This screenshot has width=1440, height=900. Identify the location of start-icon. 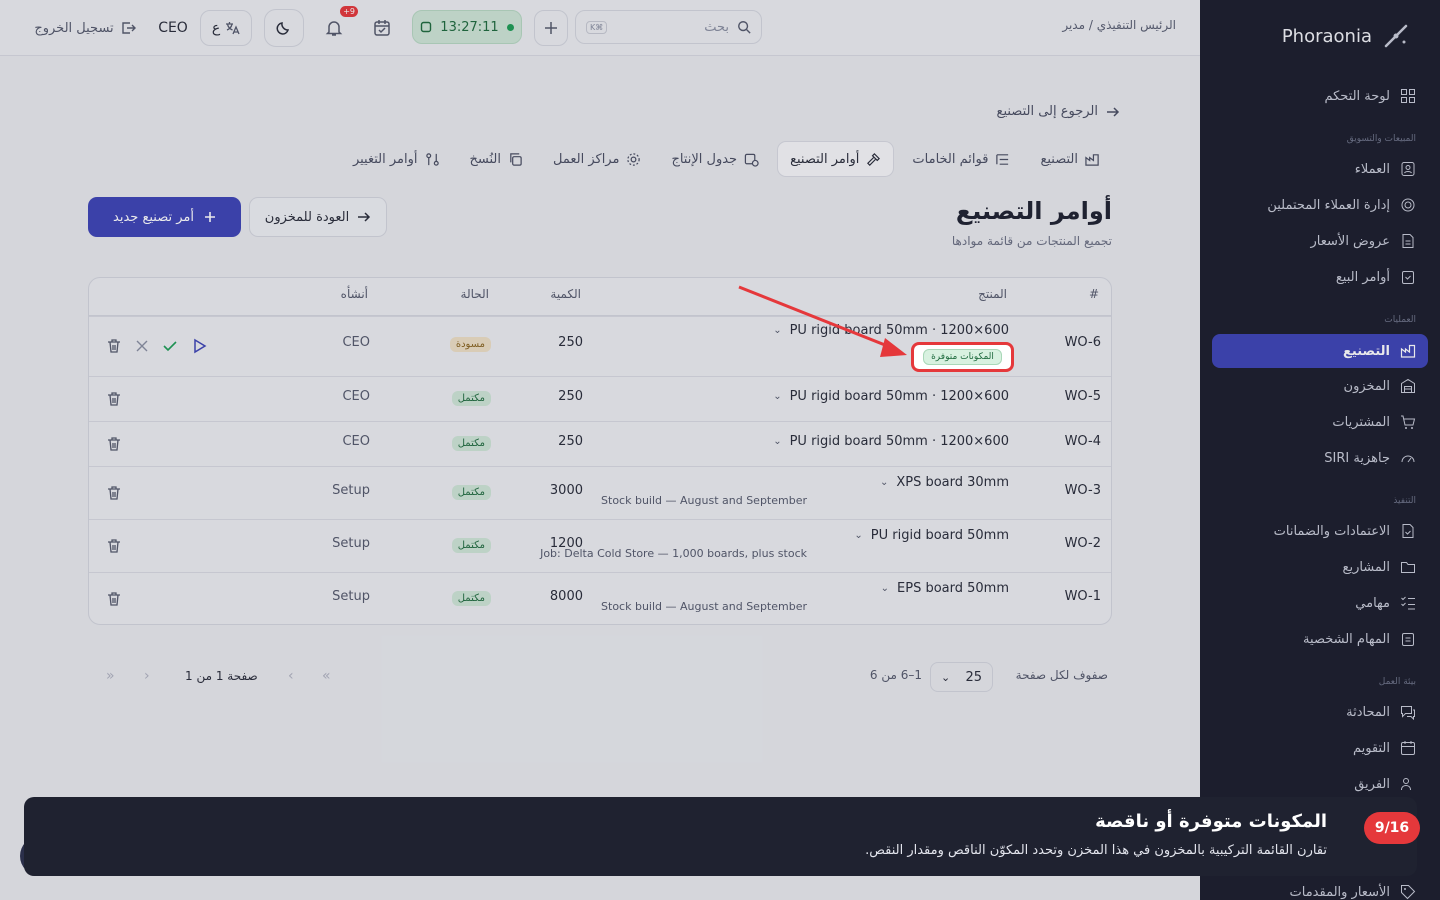
(199, 346).